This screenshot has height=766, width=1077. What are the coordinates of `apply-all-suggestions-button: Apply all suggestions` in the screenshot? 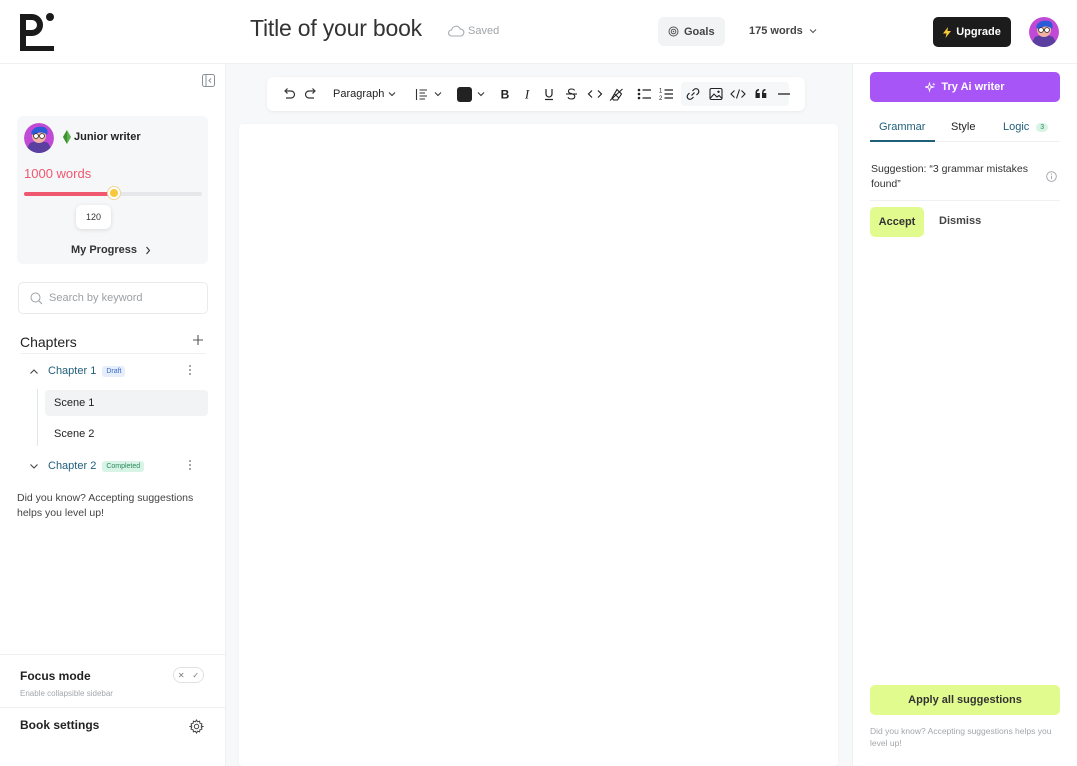 It's located at (965, 700).